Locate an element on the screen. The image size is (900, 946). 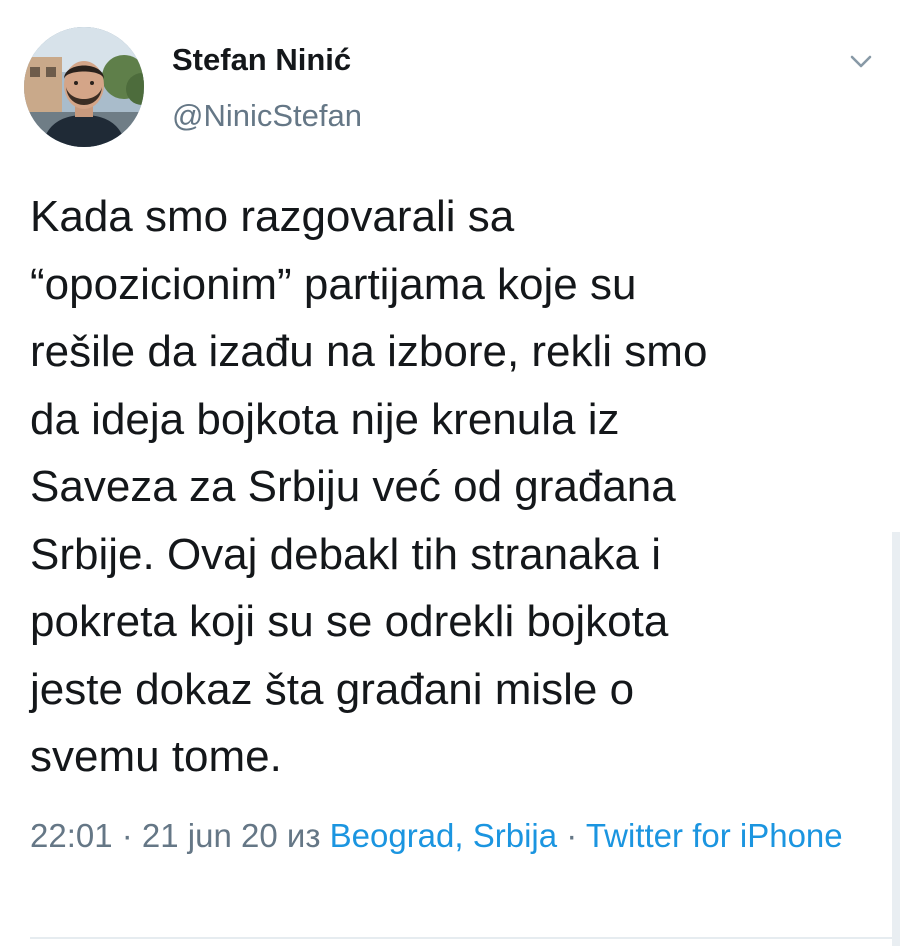
avatar is located at coordinates (84, 87).